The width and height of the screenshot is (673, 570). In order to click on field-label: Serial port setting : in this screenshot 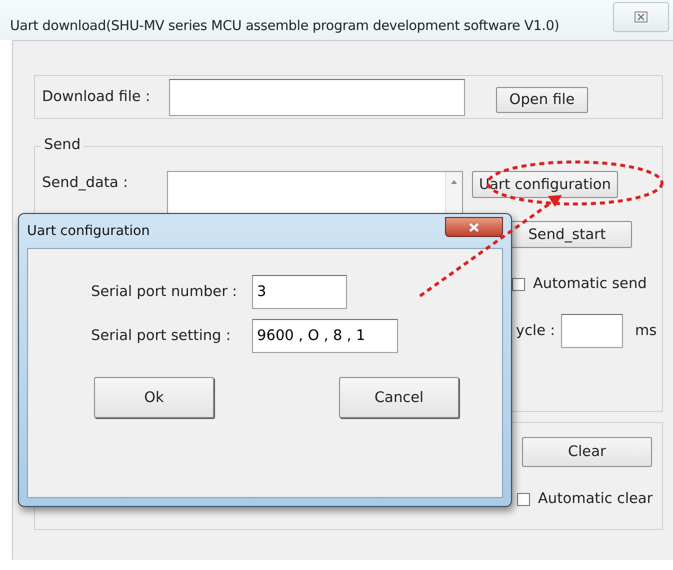, I will do `click(161, 336)`.